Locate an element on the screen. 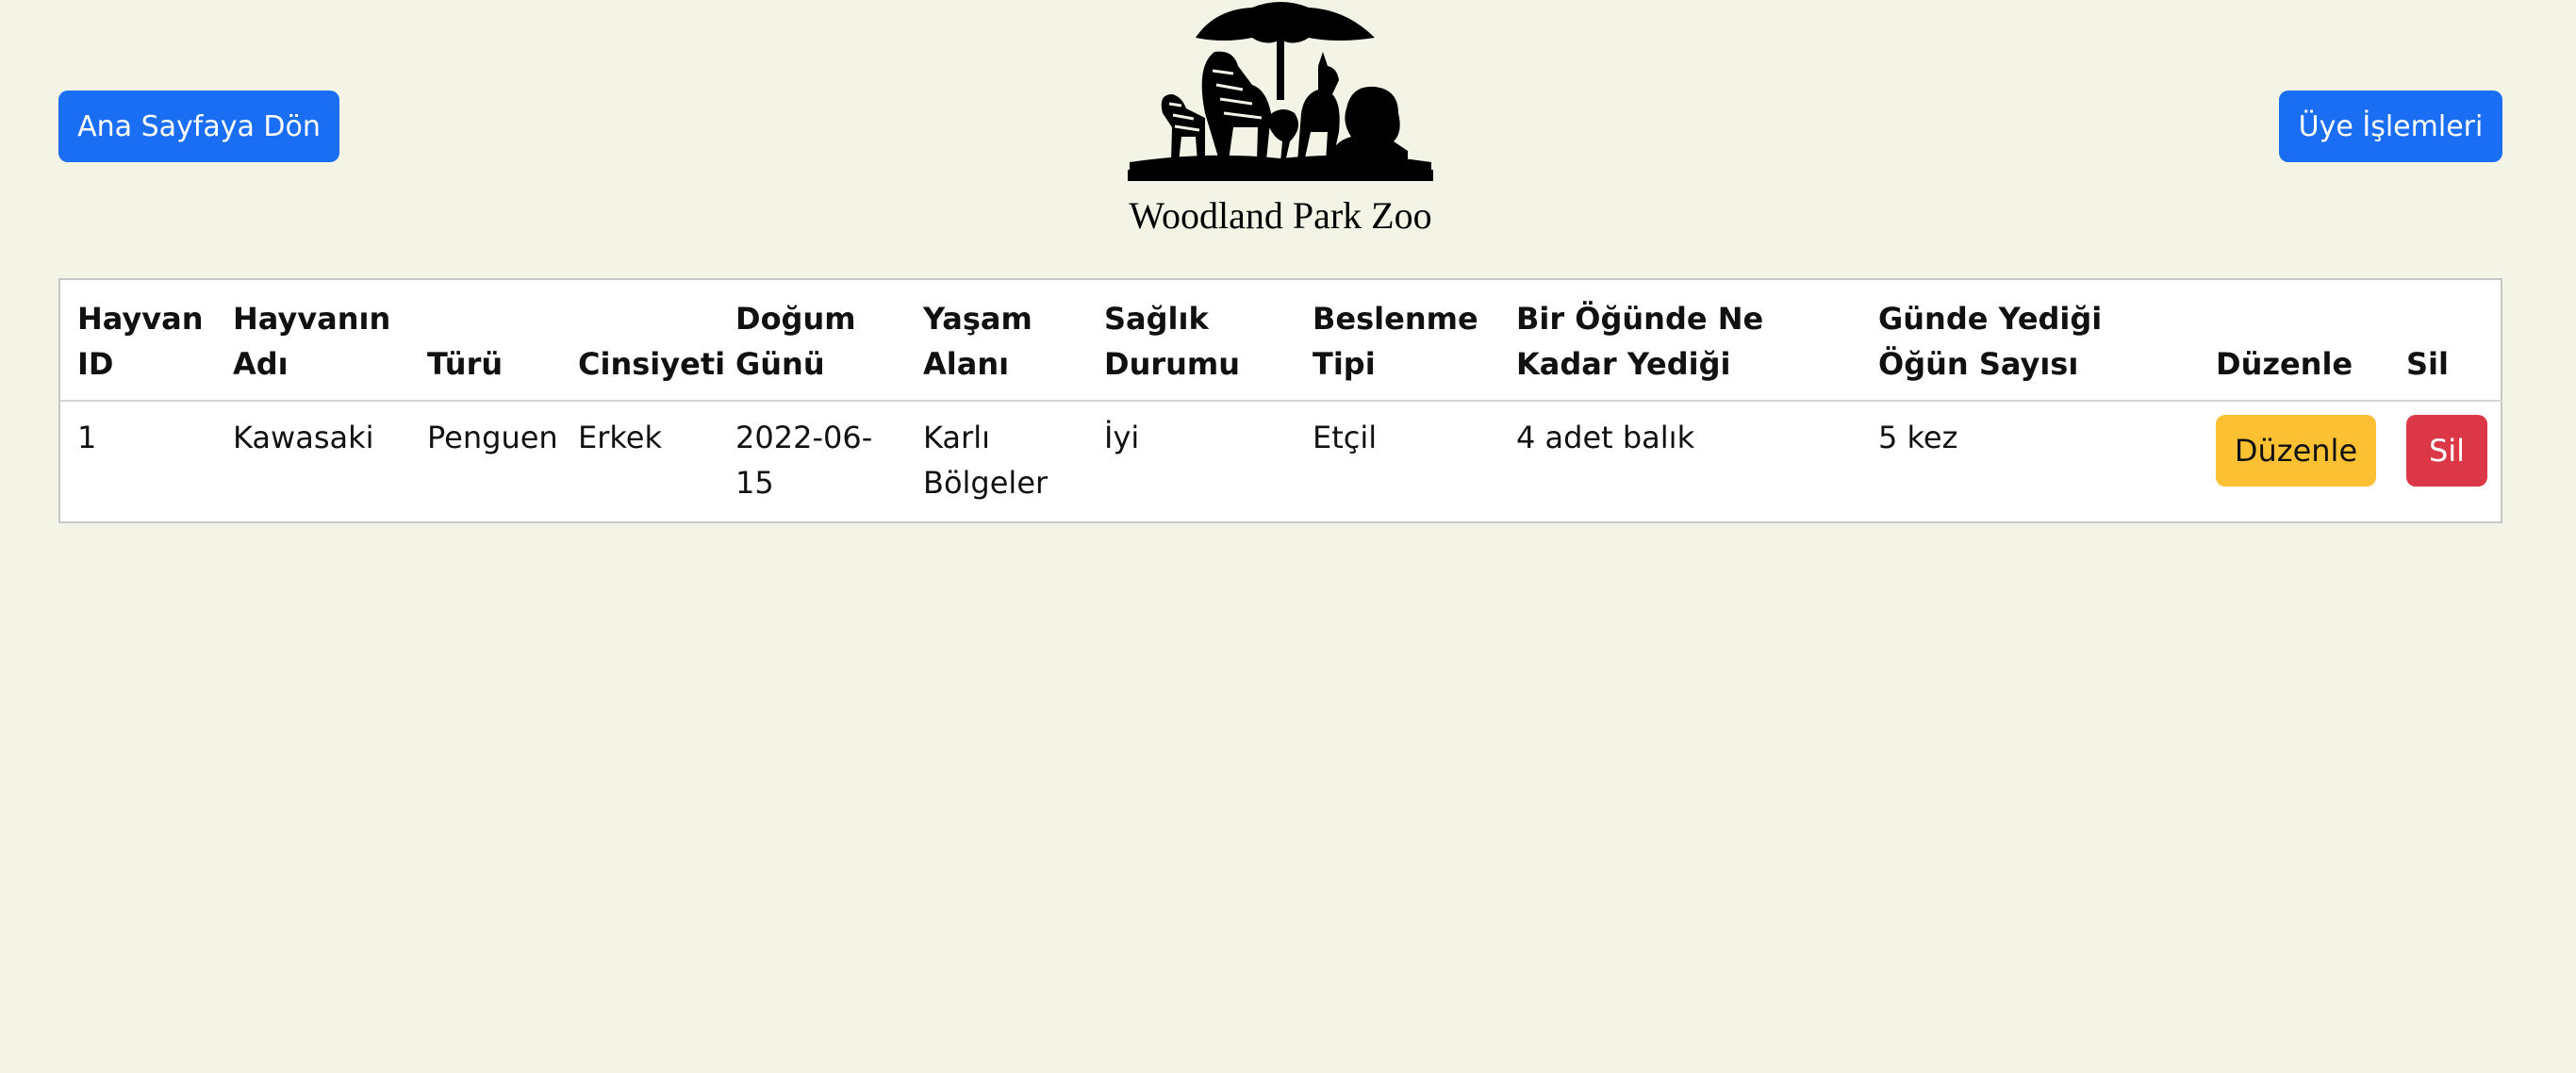 The height and width of the screenshot is (1073, 2576). cell-species: Penguen is located at coordinates (492, 437).